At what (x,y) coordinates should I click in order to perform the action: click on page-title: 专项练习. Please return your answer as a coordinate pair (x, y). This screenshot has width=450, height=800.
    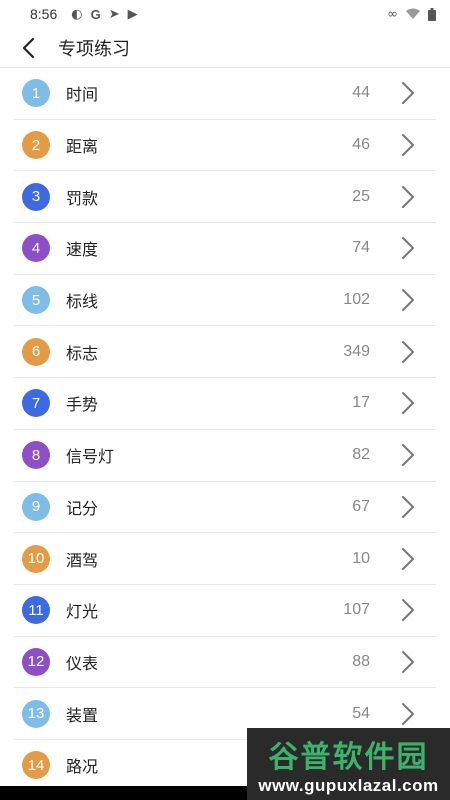
    Looking at the image, I should click on (94, 49).